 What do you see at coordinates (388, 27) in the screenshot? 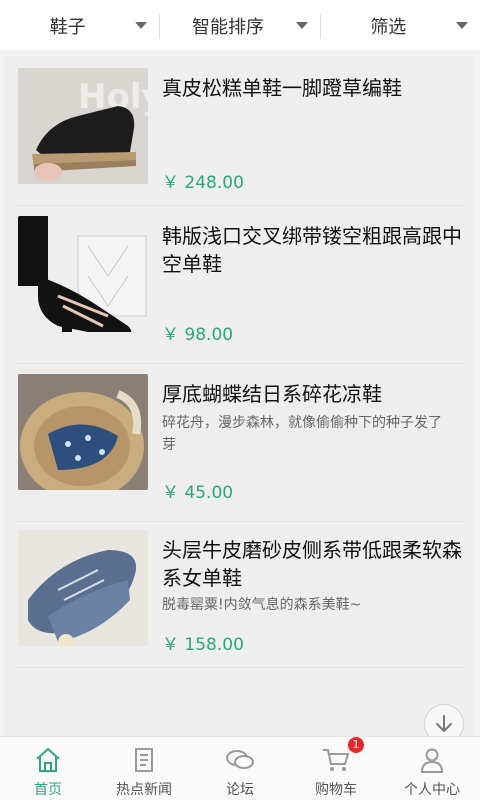
I see `filter-screen-label: 筛选` at bounding box center [388, 27].